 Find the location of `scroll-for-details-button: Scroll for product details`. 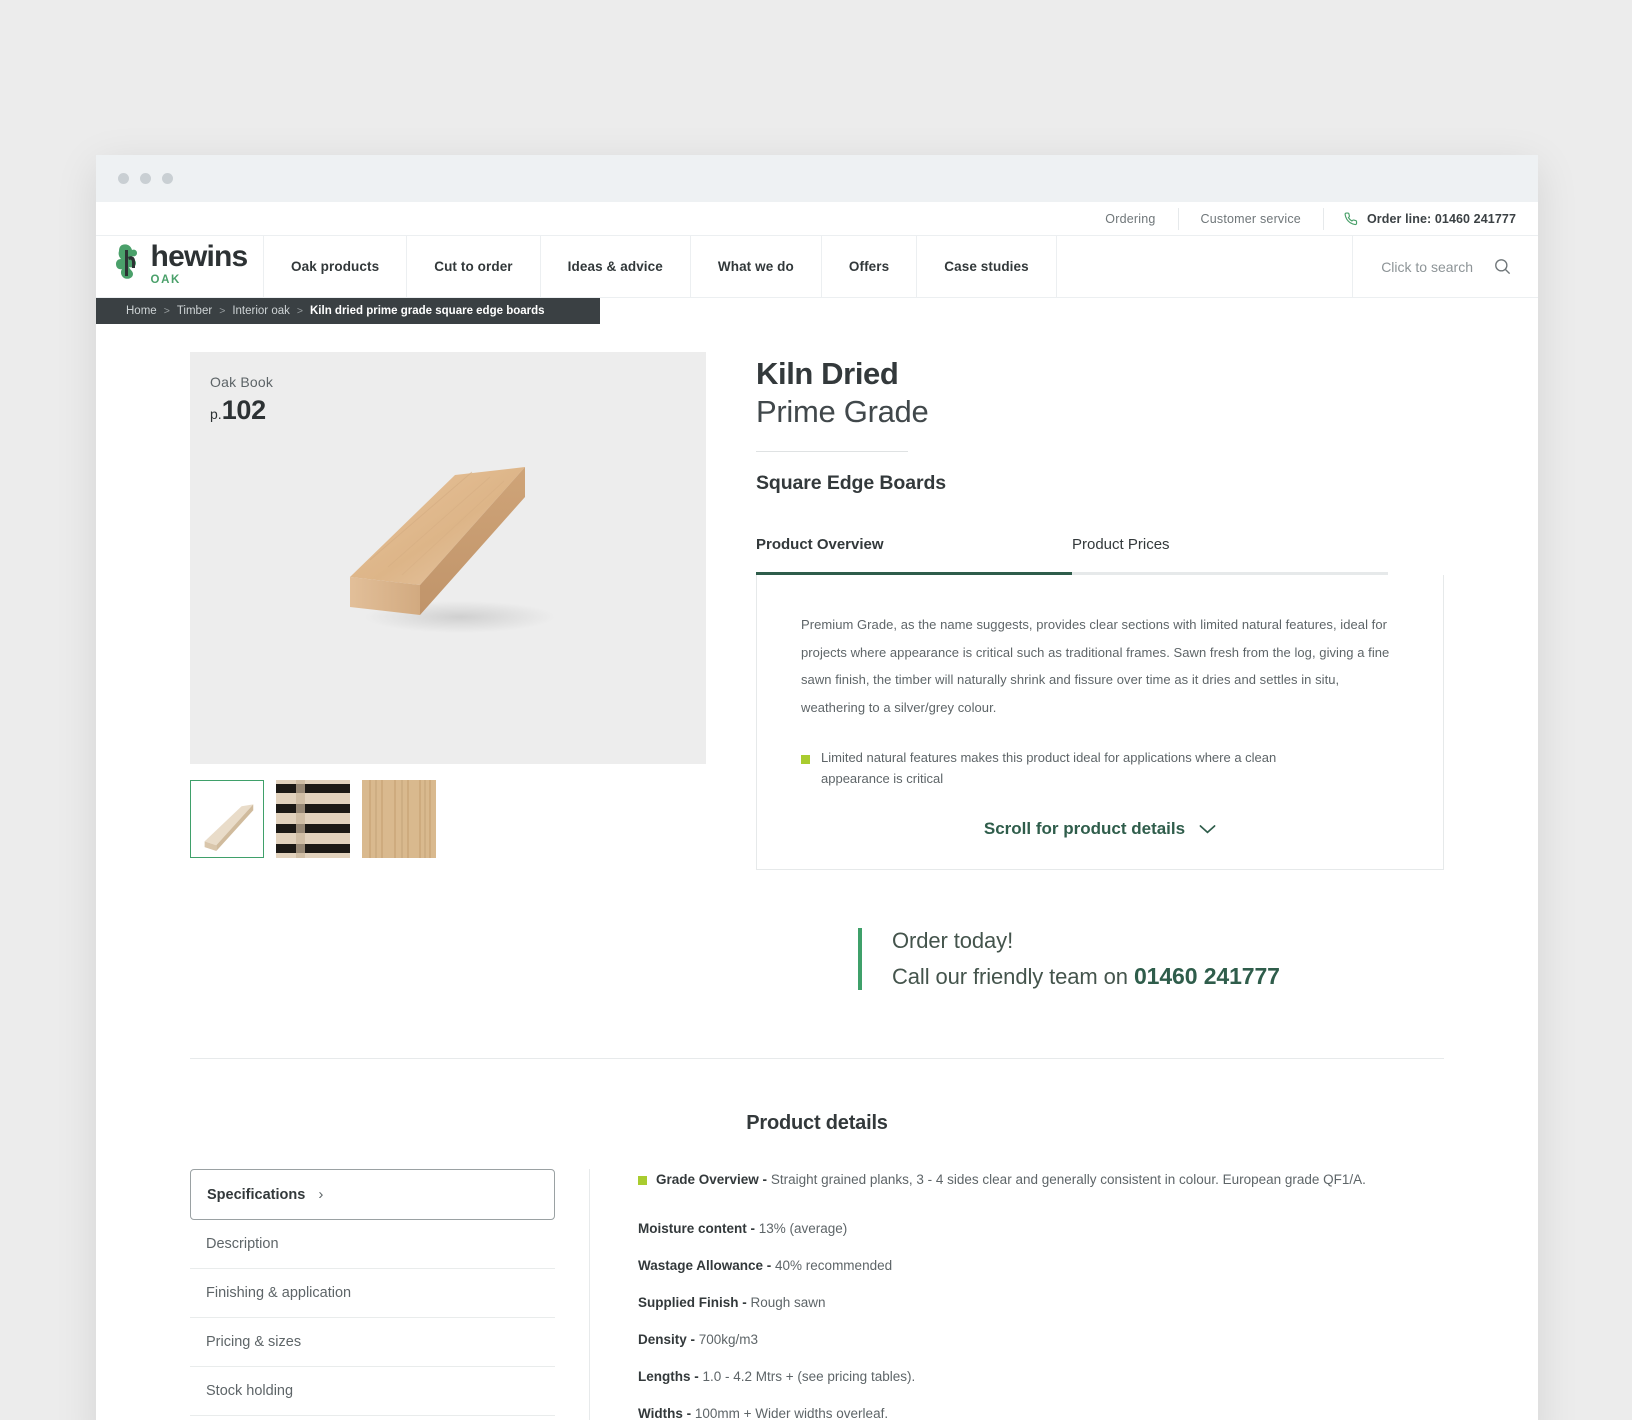

scroll-for-details-button: Scroll for product details is located at coordinates (1100, 829).